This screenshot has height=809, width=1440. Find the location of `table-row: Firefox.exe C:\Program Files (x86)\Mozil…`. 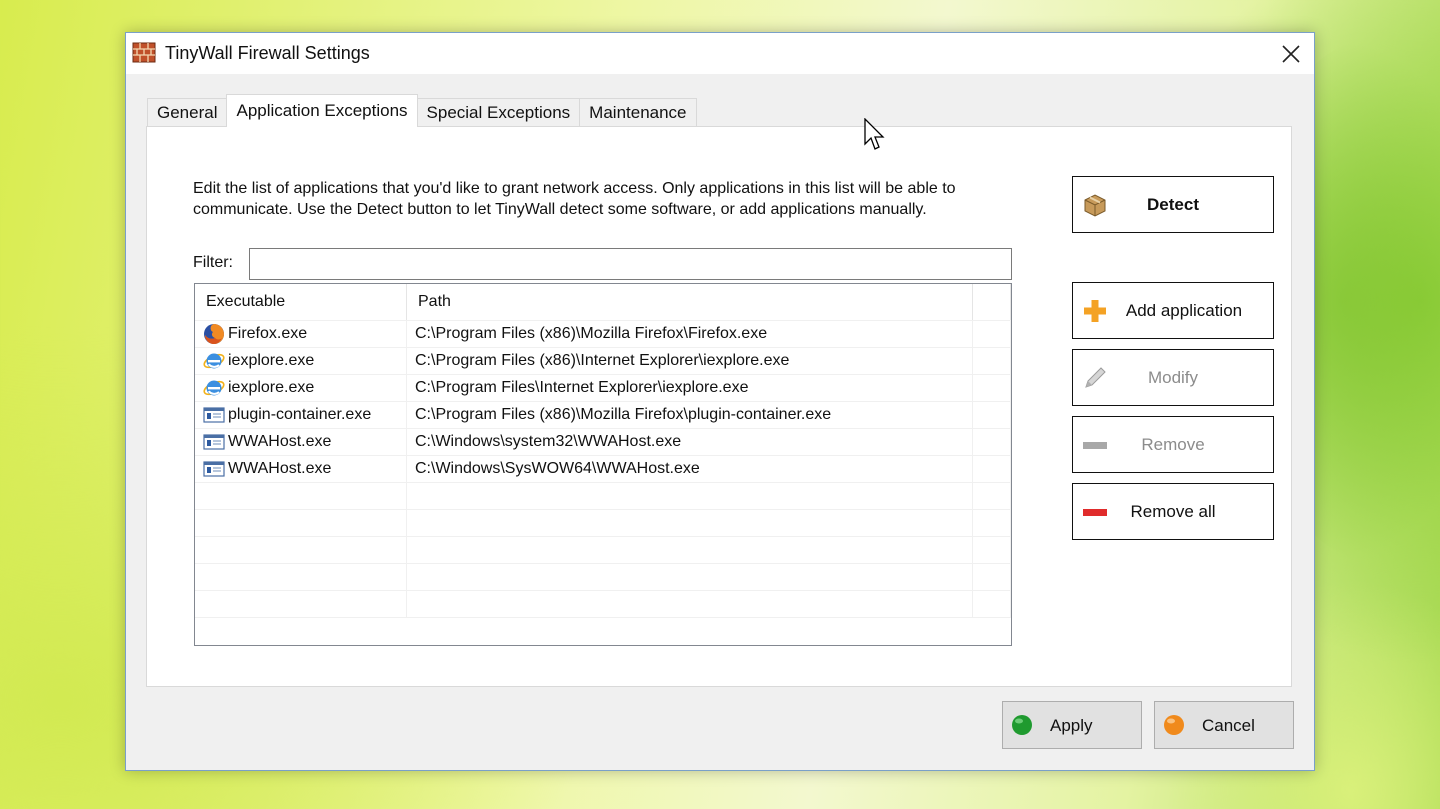

table-row: Firefox.exe C:\Program Files (x86)\Mozil… is located at coordinates (603, 334).